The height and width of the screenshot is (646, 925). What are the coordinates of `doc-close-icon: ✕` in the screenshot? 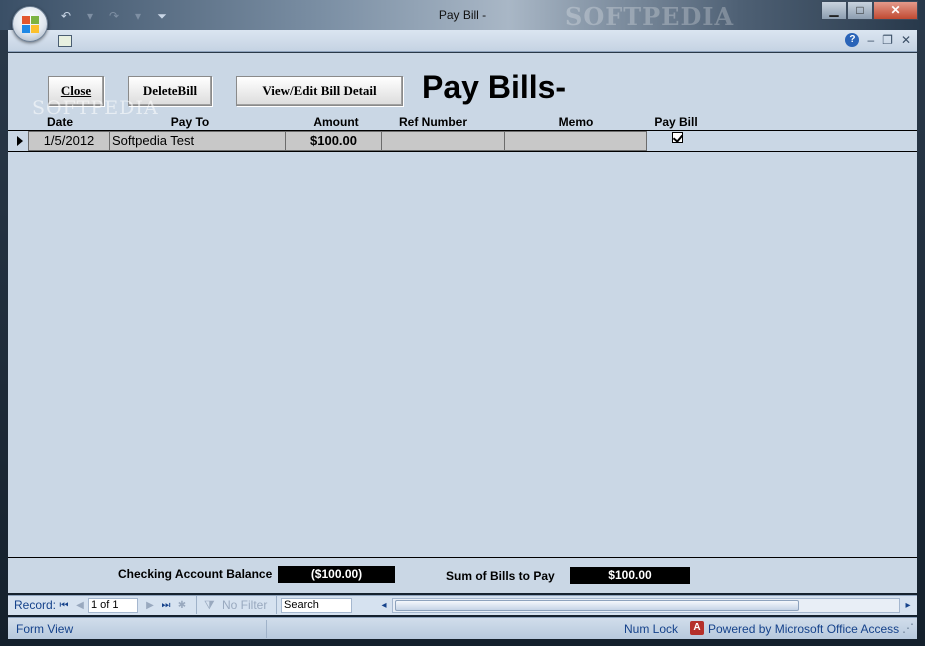 It's located at (906, 40).